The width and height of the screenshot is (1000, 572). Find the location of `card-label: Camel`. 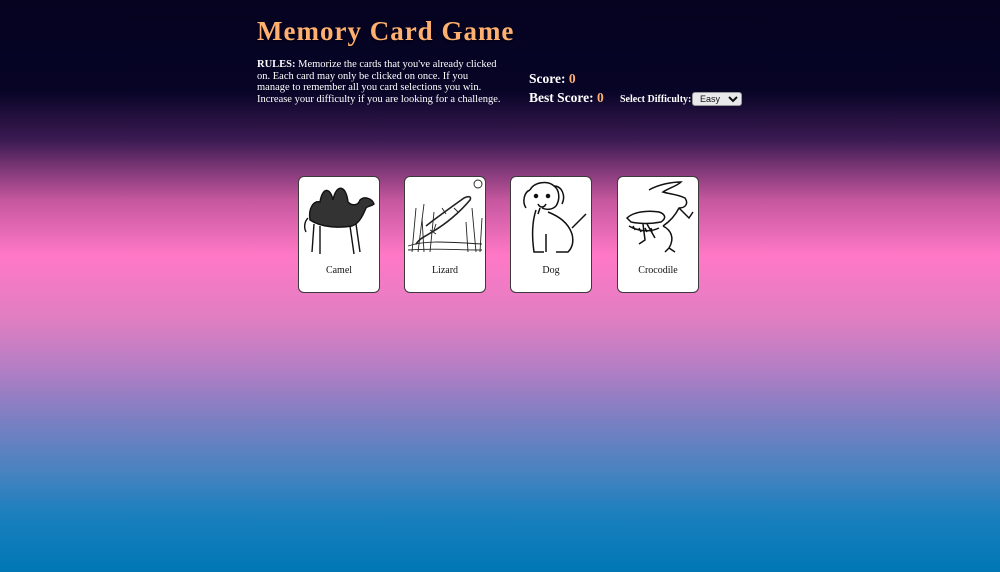

card-label: Camel is located at coordinates (339, 270).